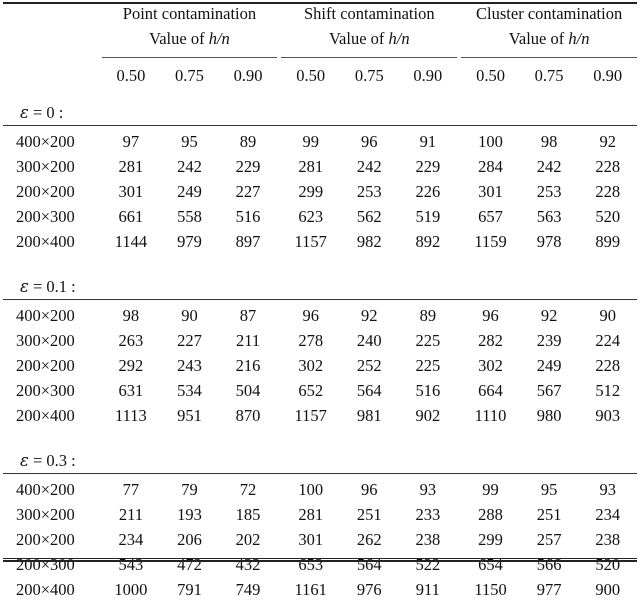 The height and width of the screenshot is (600, 640). I want to click on data-cell: 240, so click(369, 340).